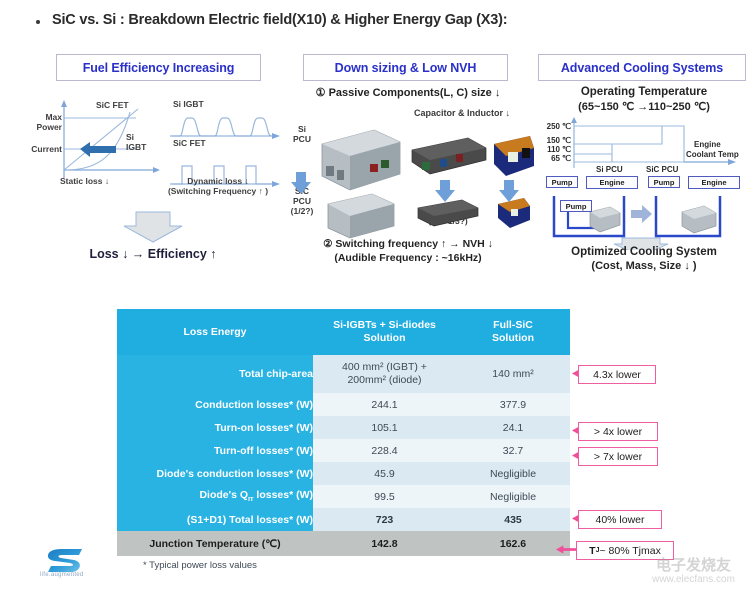 Image resolution: width=755 pixels, height=600 pixels. I want to click on header-si-igbt-solution: Si-IGBTs + Si-diodes Solution, so click(384, 332).